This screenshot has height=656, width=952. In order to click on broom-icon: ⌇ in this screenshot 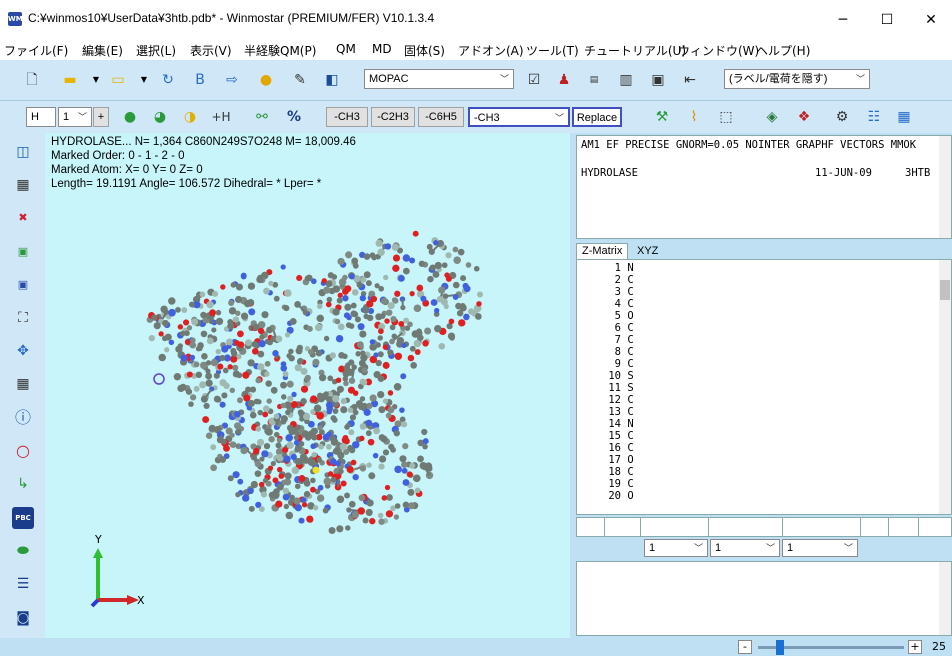, I will do `click(694, 117)`.